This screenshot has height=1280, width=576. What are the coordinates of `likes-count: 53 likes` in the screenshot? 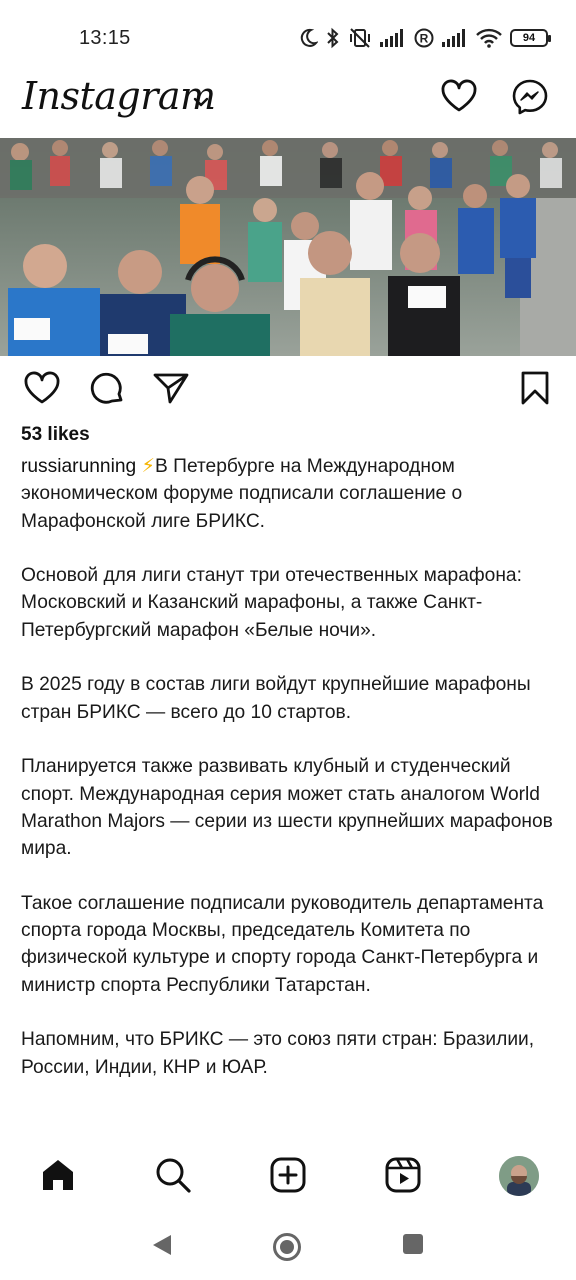 It's located at (55, 435).